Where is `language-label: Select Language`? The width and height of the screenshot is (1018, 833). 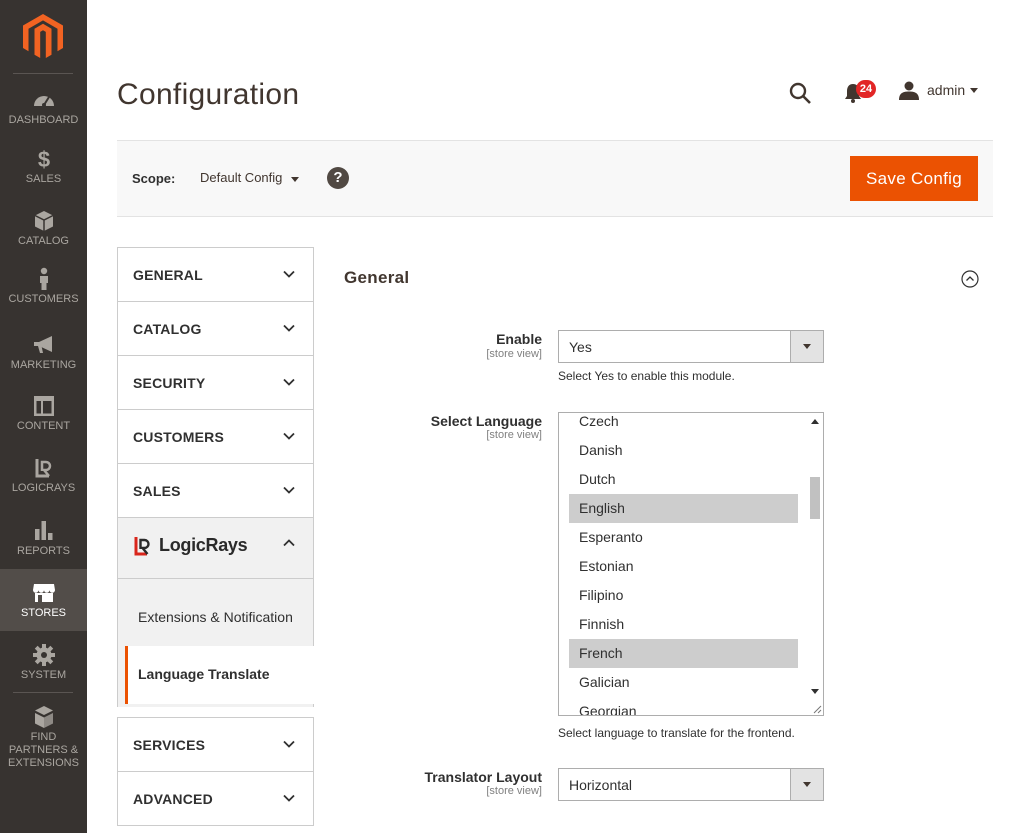 language-label: Select Language is located at coordinates (486, 421).